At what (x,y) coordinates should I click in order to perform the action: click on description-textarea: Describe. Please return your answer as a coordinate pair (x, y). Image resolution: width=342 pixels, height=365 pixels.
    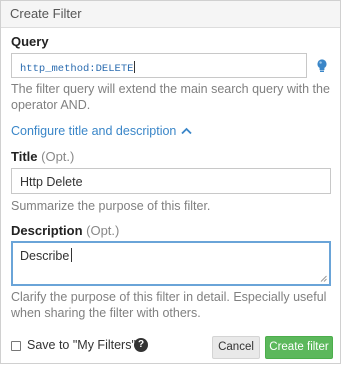
    Looking at the image, I should click on (171, 263).